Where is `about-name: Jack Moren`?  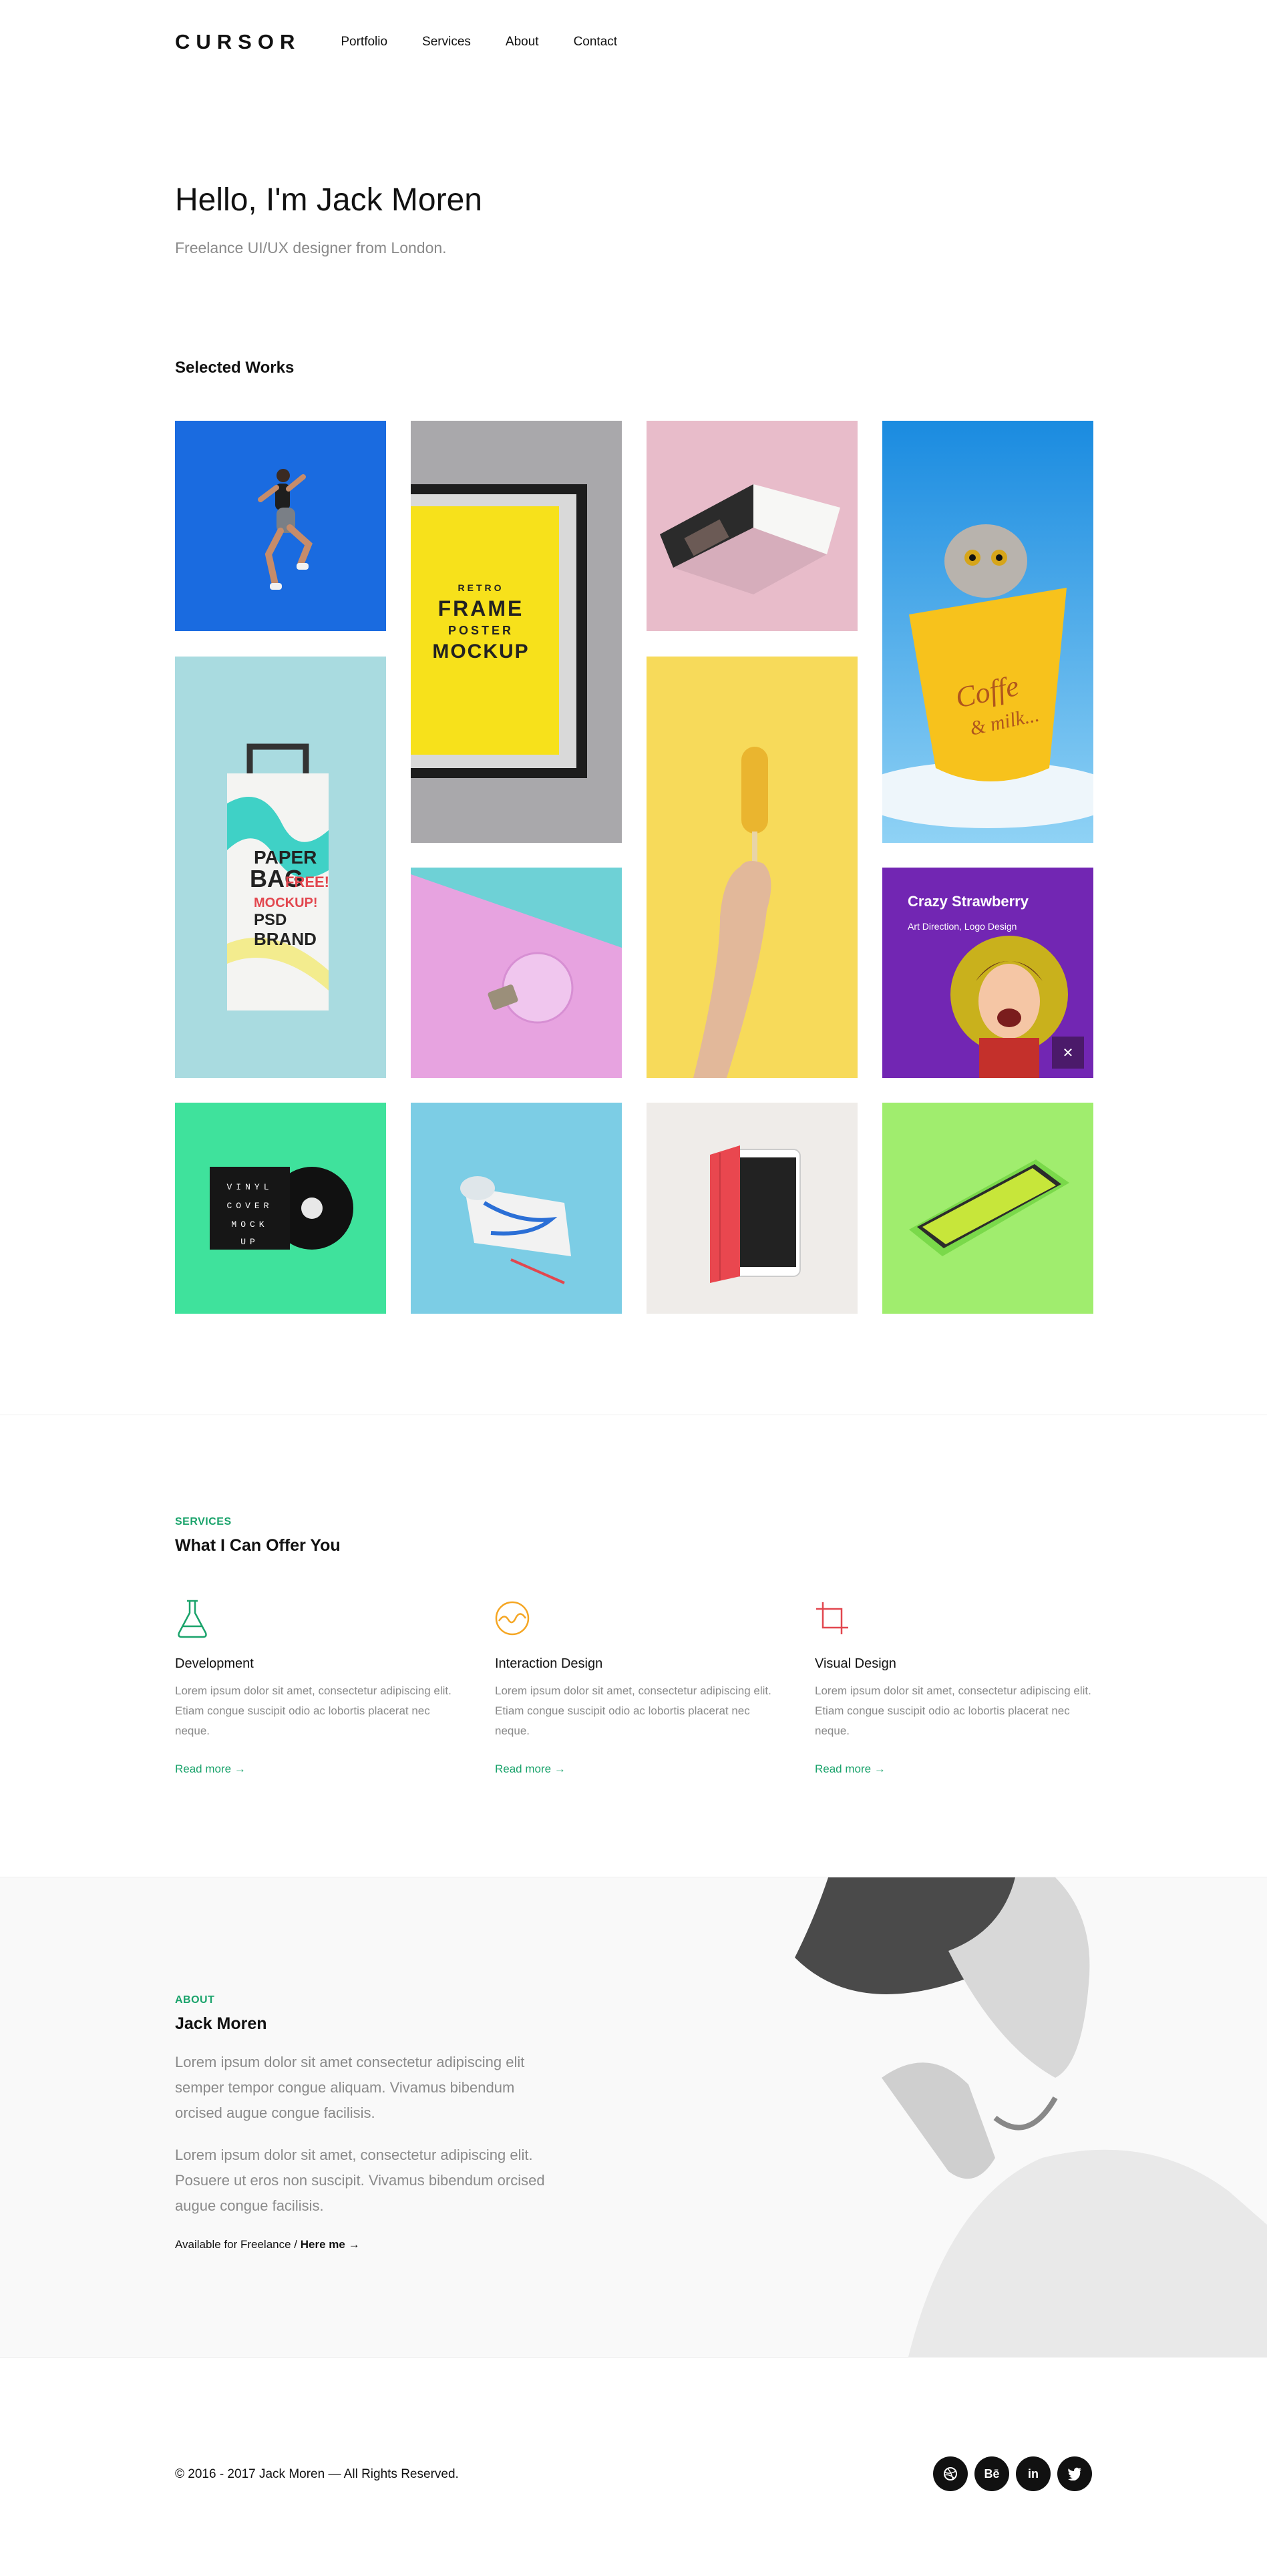
about-name: Jack Moren is located at coordinates (221, 2023).